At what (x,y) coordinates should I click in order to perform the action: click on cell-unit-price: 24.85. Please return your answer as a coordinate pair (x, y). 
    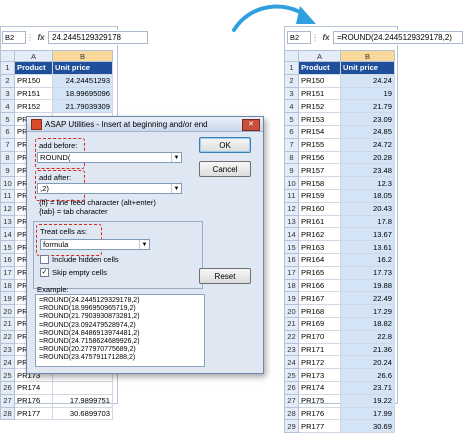
    Looking at the image, I should click on (367, 131).